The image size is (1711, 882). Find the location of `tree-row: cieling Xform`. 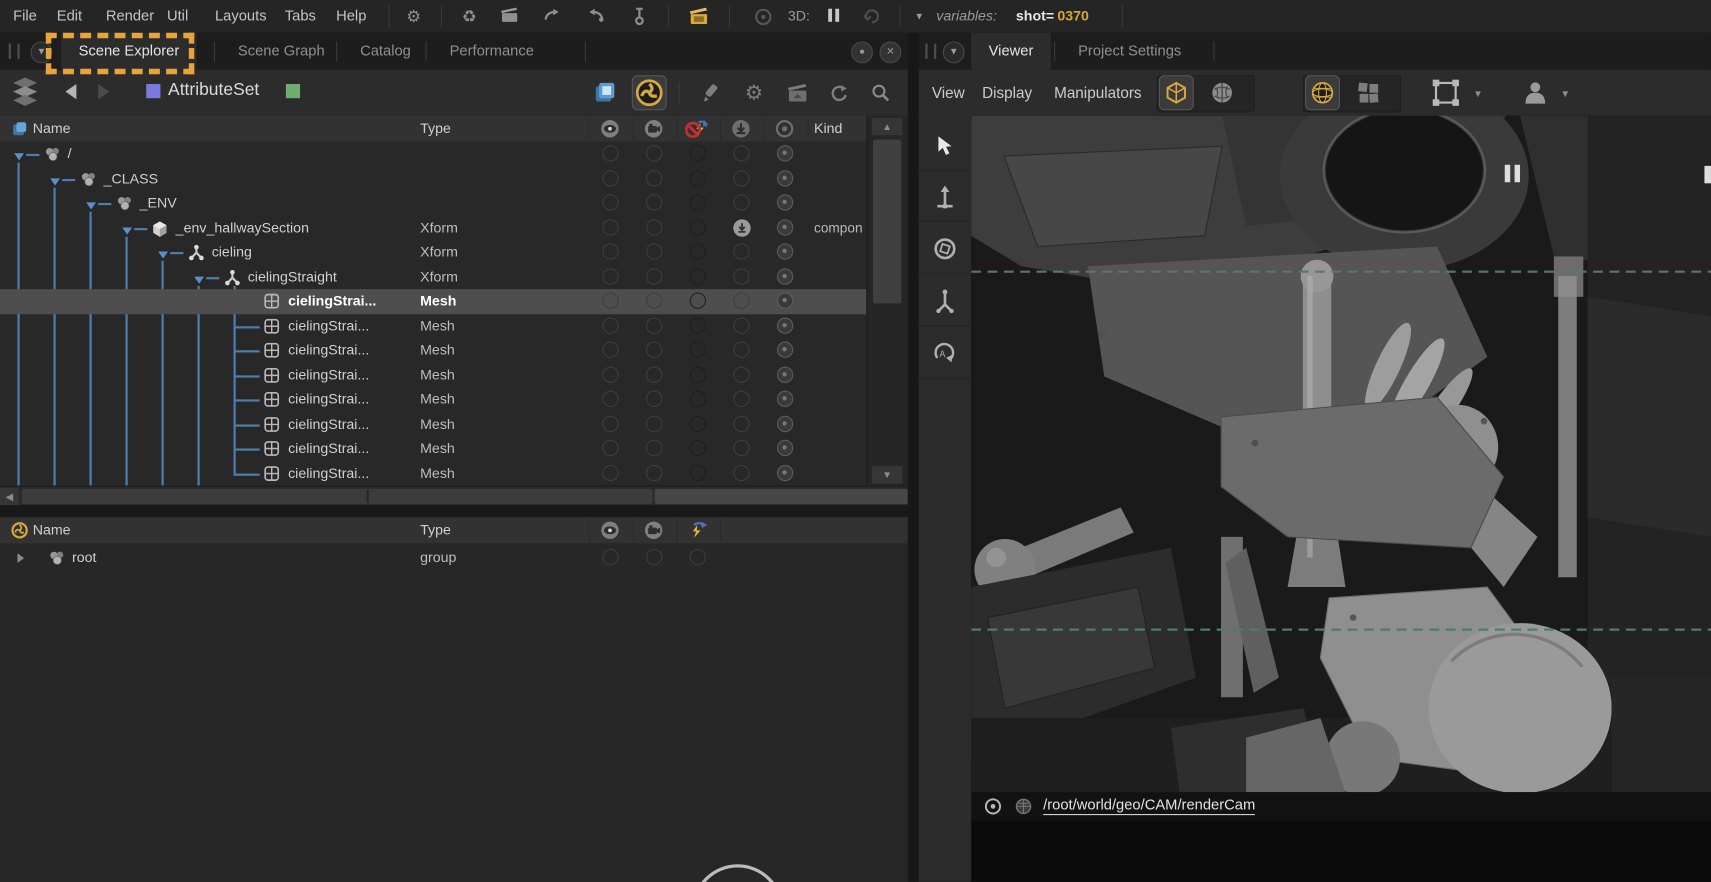

tree-row: cieling Xform is located at coordinates (433, 252).